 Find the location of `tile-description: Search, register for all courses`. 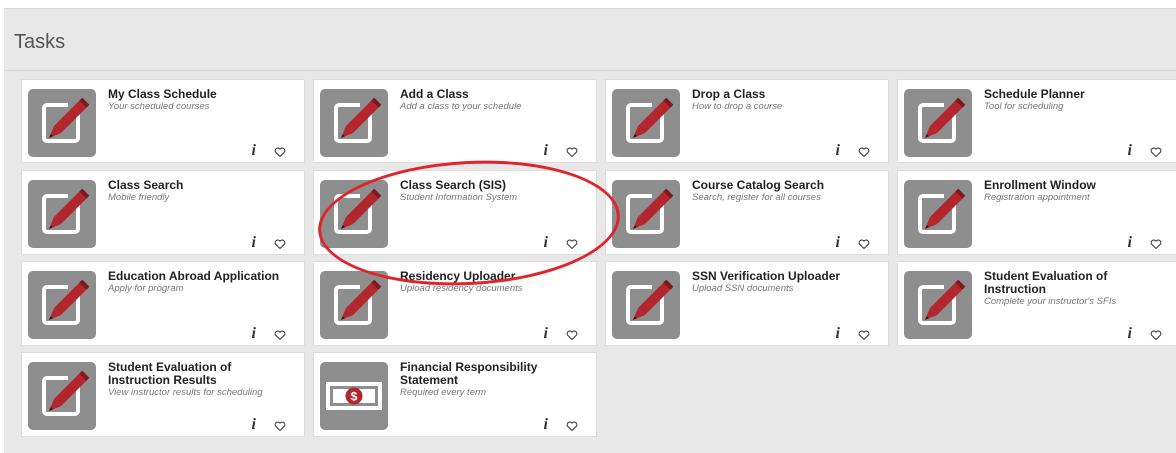

tile-description: Search, register for all courses is located at coordinates (756, 197).